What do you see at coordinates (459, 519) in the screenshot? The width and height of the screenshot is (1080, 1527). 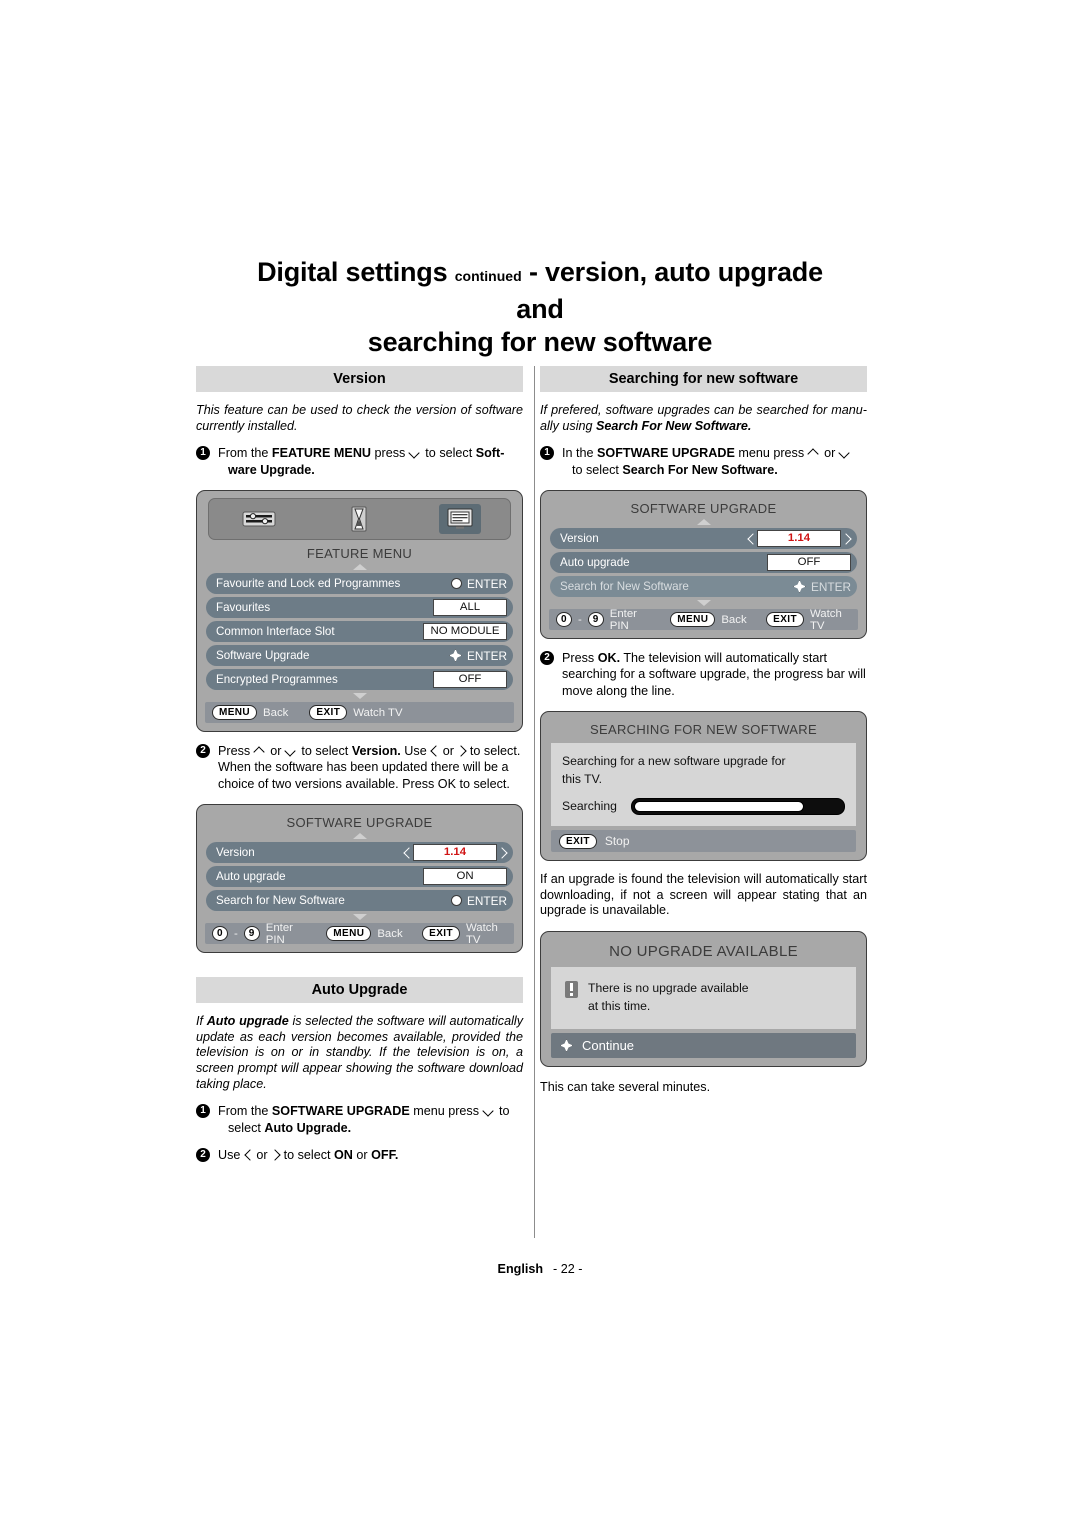 I see `tv-screen-icon` at bounding box center [459, 519].